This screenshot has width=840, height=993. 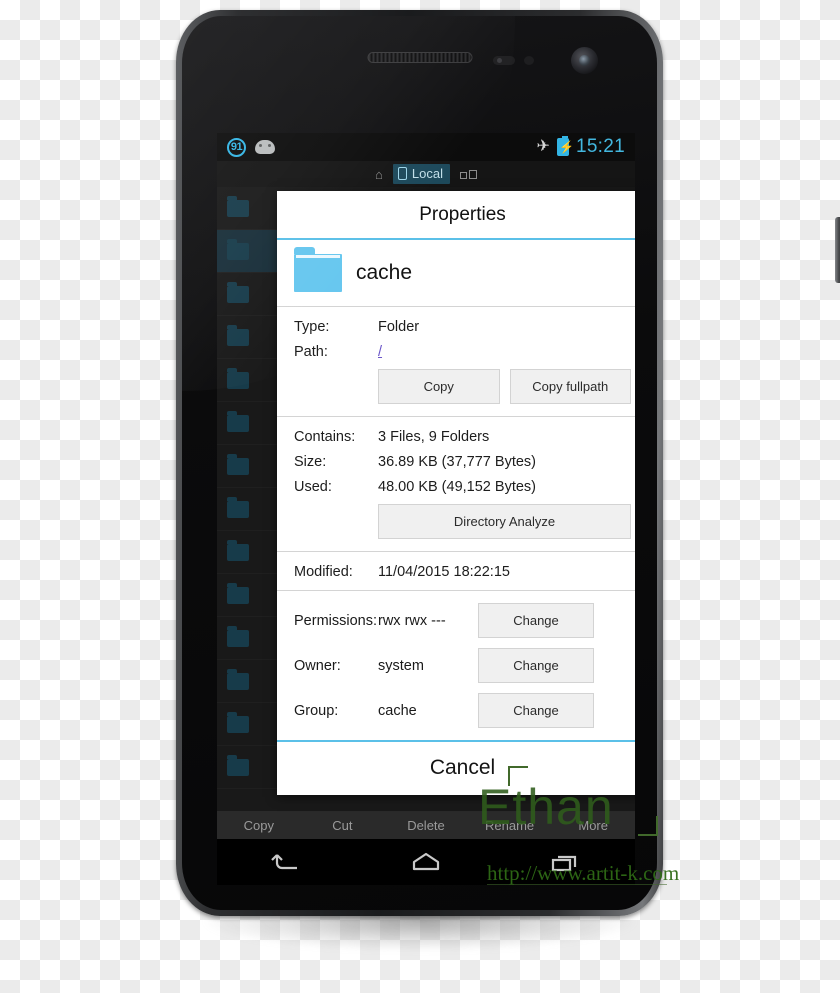 I want to click on home-nav-icon, so click(x=426, y=862).